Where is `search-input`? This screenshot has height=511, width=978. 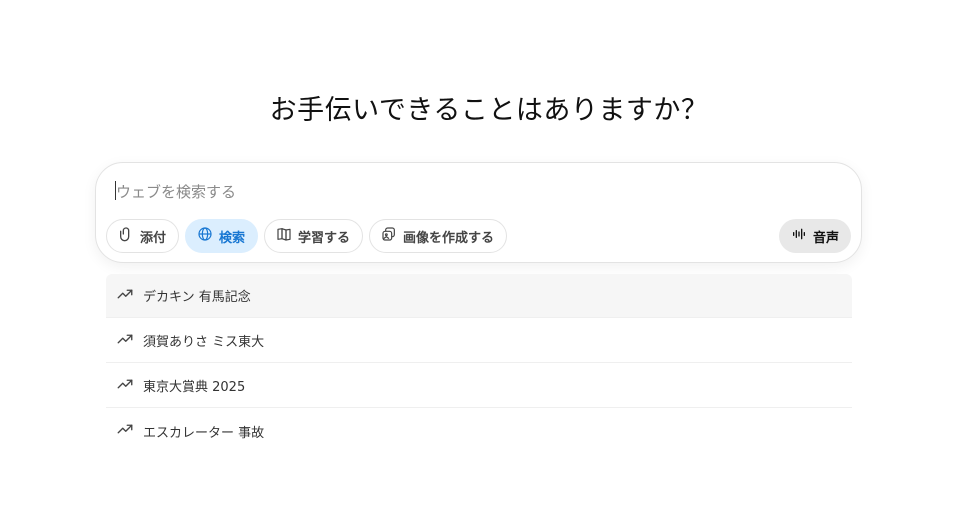 search-input is located at coordinates (476, 192).